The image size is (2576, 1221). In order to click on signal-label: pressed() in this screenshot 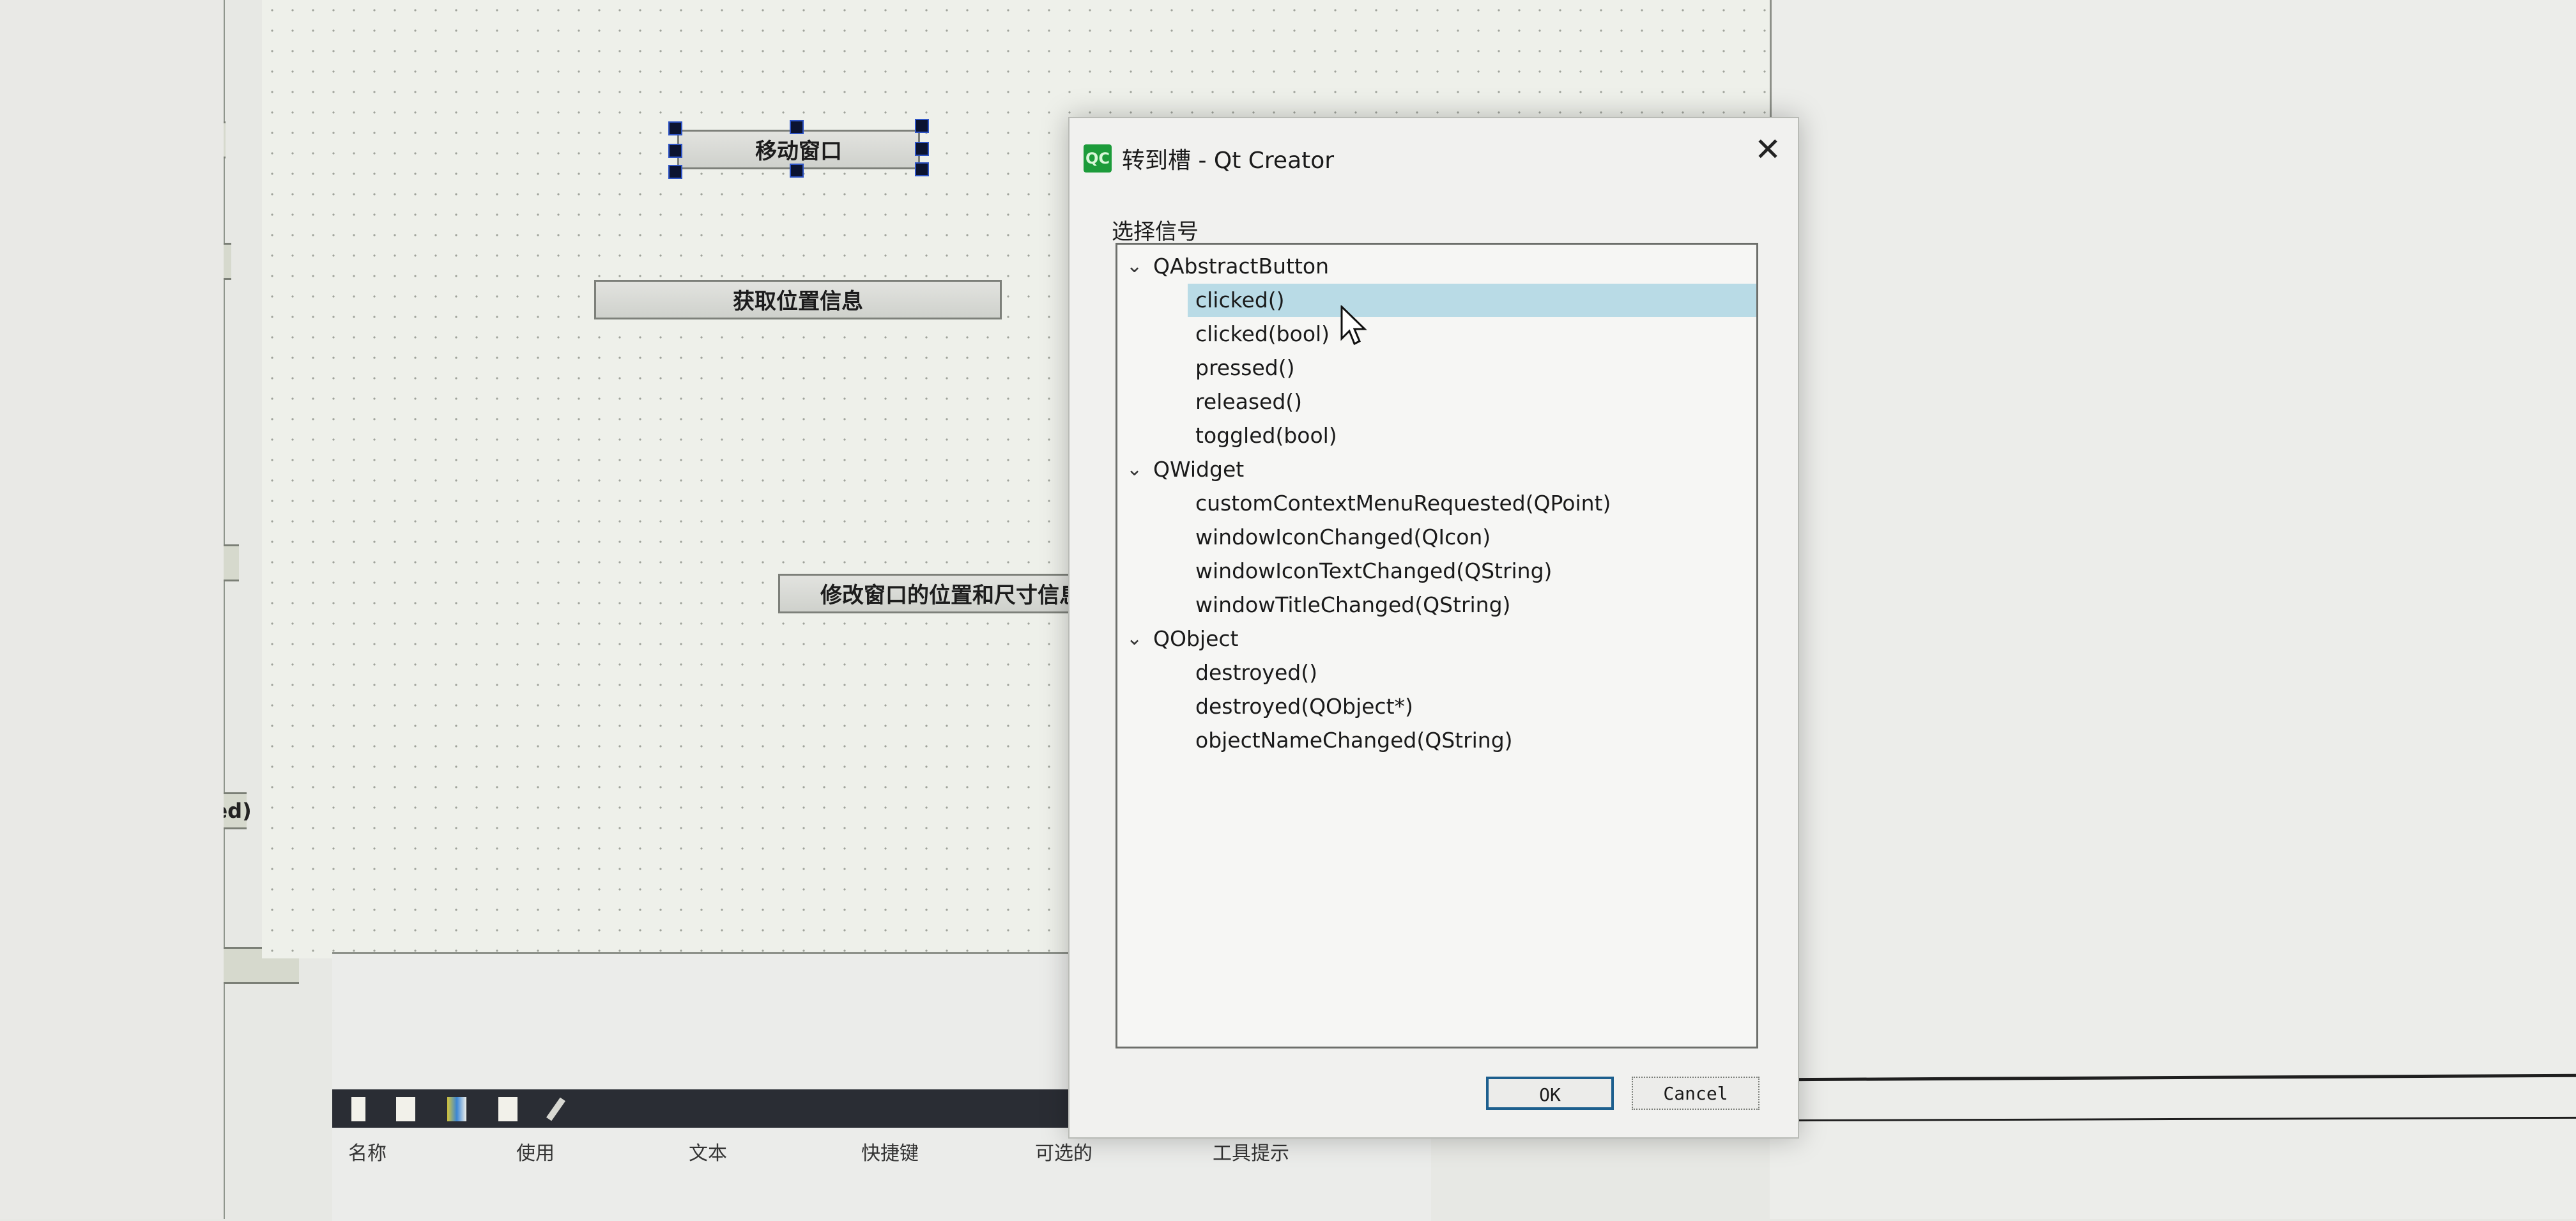, I will do `click(1245, 367)`.